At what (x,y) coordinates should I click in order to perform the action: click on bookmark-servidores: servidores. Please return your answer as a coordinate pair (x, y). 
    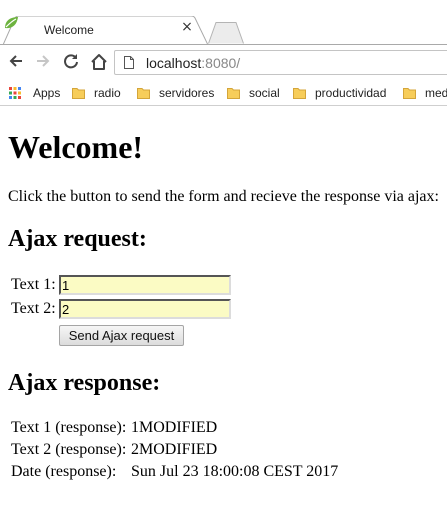
    Looking at the image, I should click on (177, 93).